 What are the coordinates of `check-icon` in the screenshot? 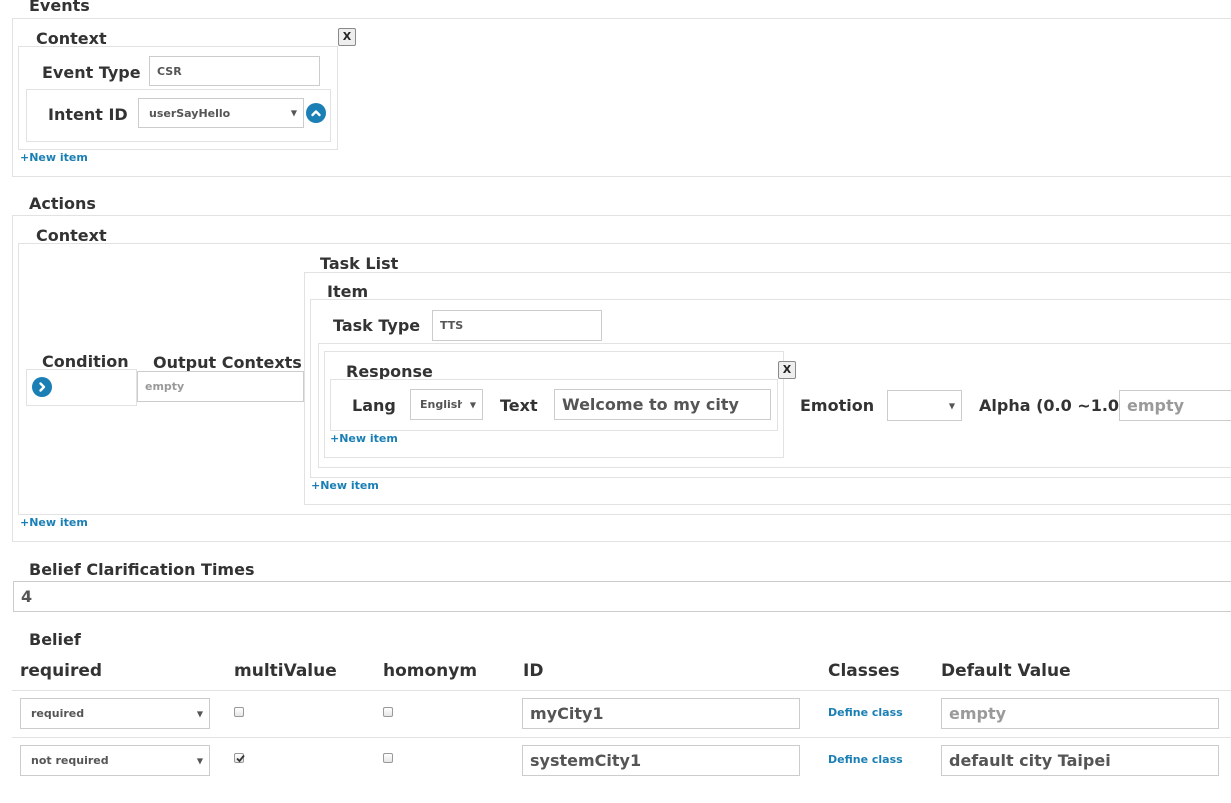 It's located at (240, 758).